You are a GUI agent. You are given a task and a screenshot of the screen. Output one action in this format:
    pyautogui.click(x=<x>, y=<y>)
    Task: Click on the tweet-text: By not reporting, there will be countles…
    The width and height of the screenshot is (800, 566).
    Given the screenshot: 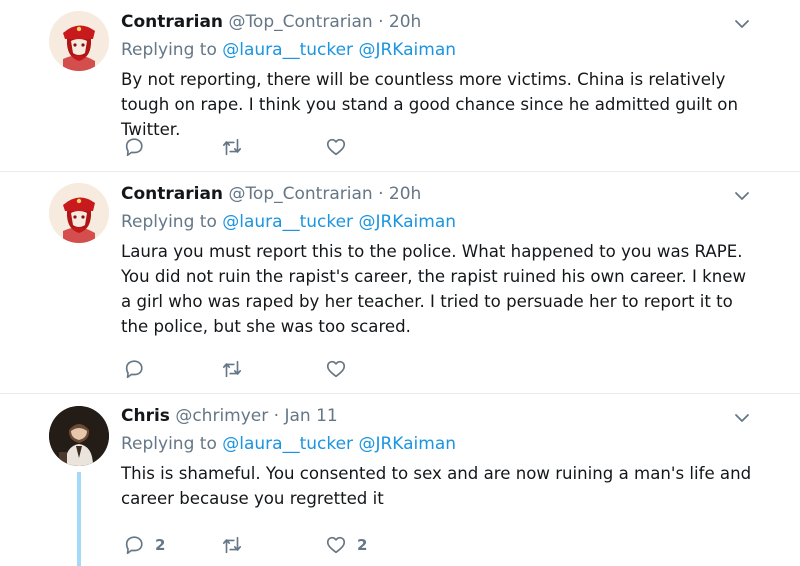 What is the action you would take?
    pyautogui.click(x=429, y=104)
    